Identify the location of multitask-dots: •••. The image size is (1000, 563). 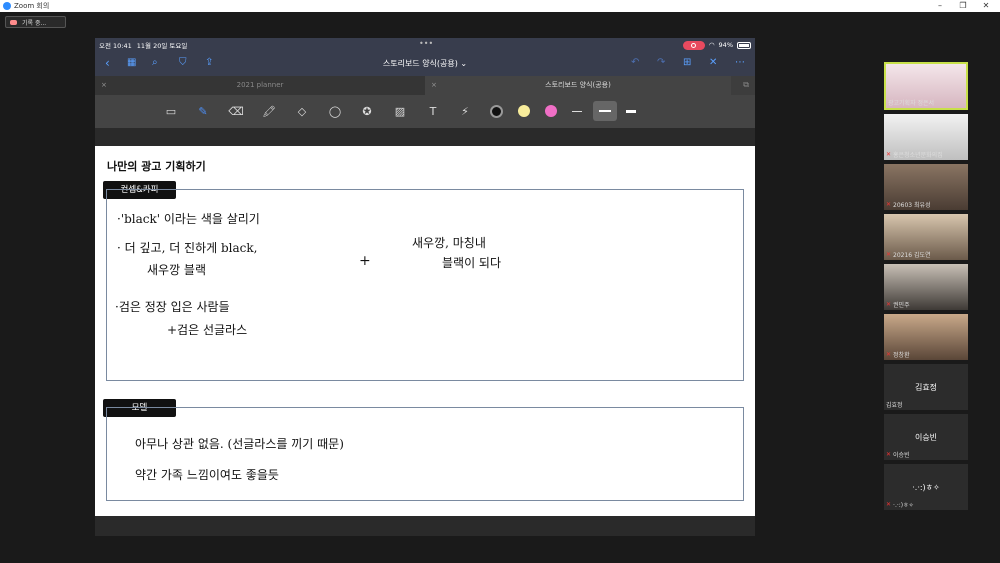
(426, 43).